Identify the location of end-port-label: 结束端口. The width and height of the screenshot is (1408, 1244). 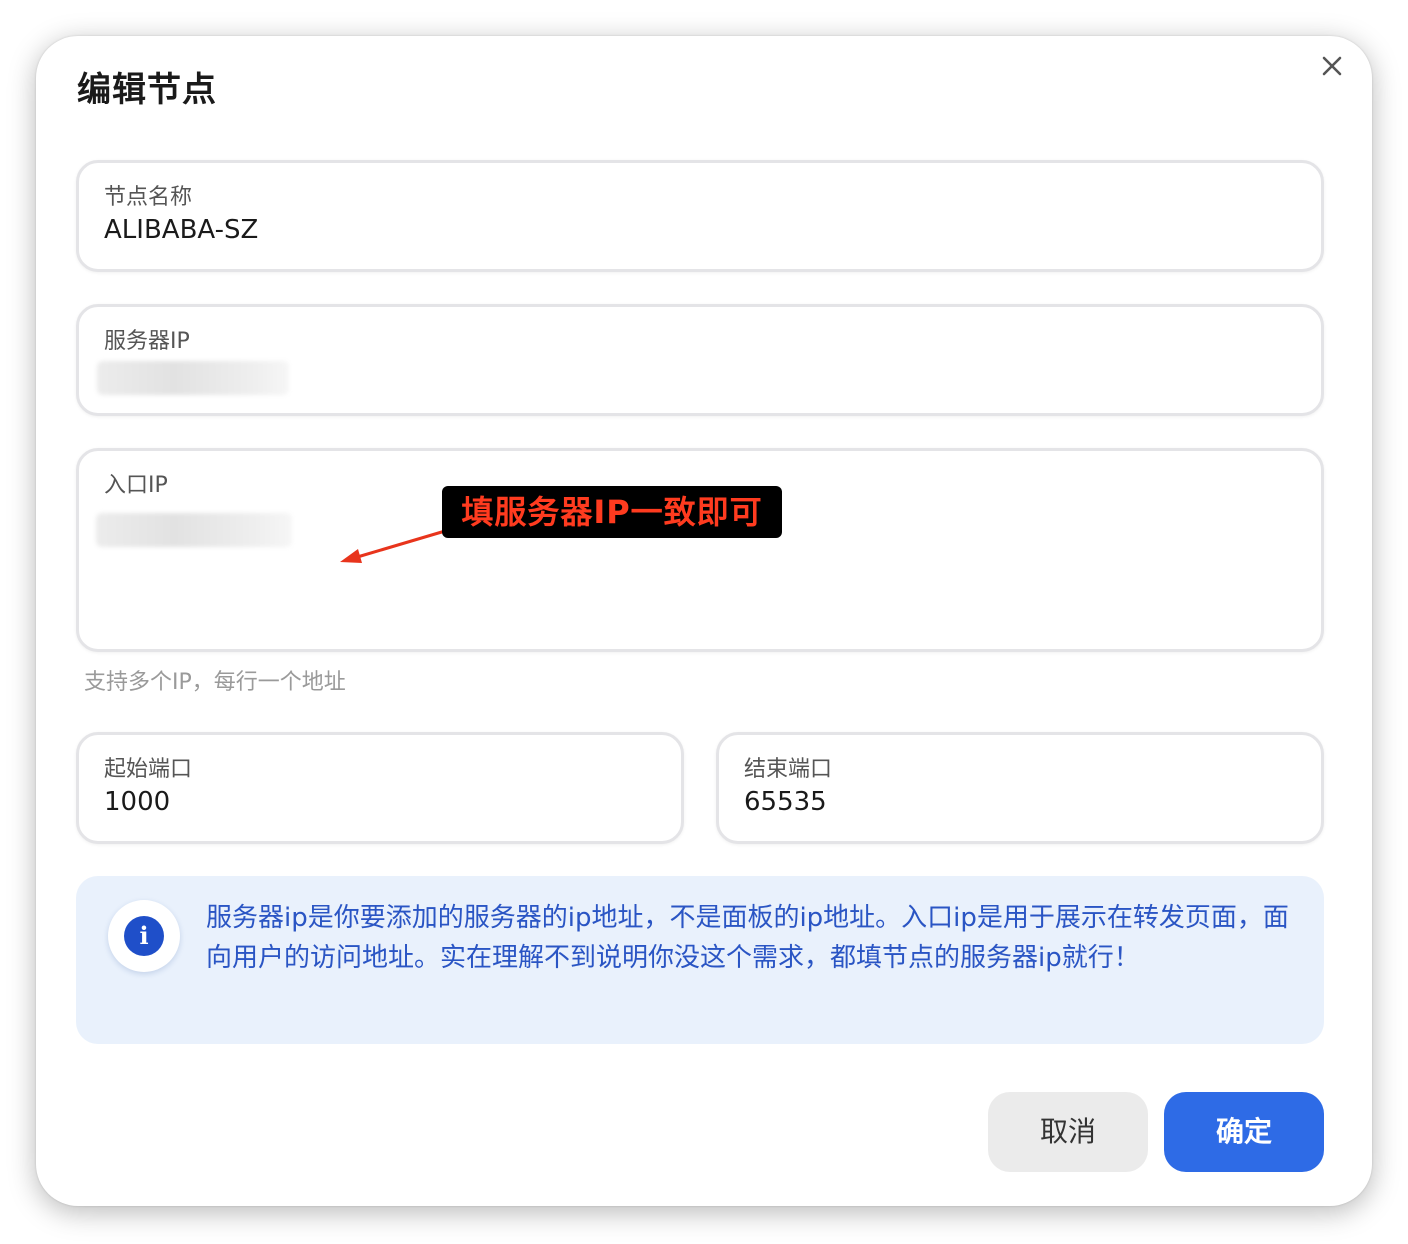
(788, 769).